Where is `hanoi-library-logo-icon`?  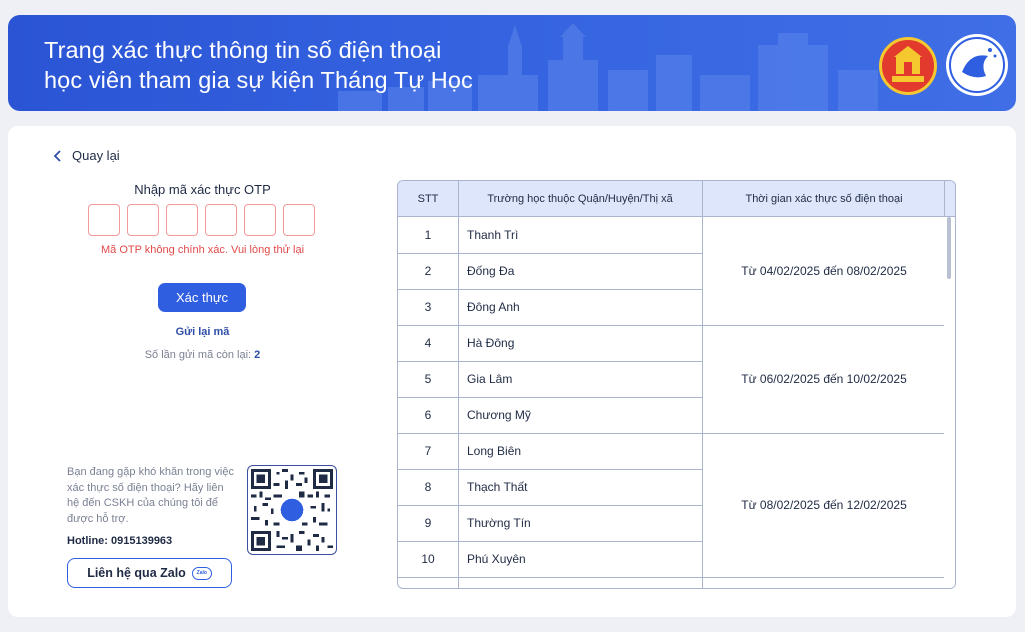 hanoi-library-logo-icon is located at coordinates (908, 66).